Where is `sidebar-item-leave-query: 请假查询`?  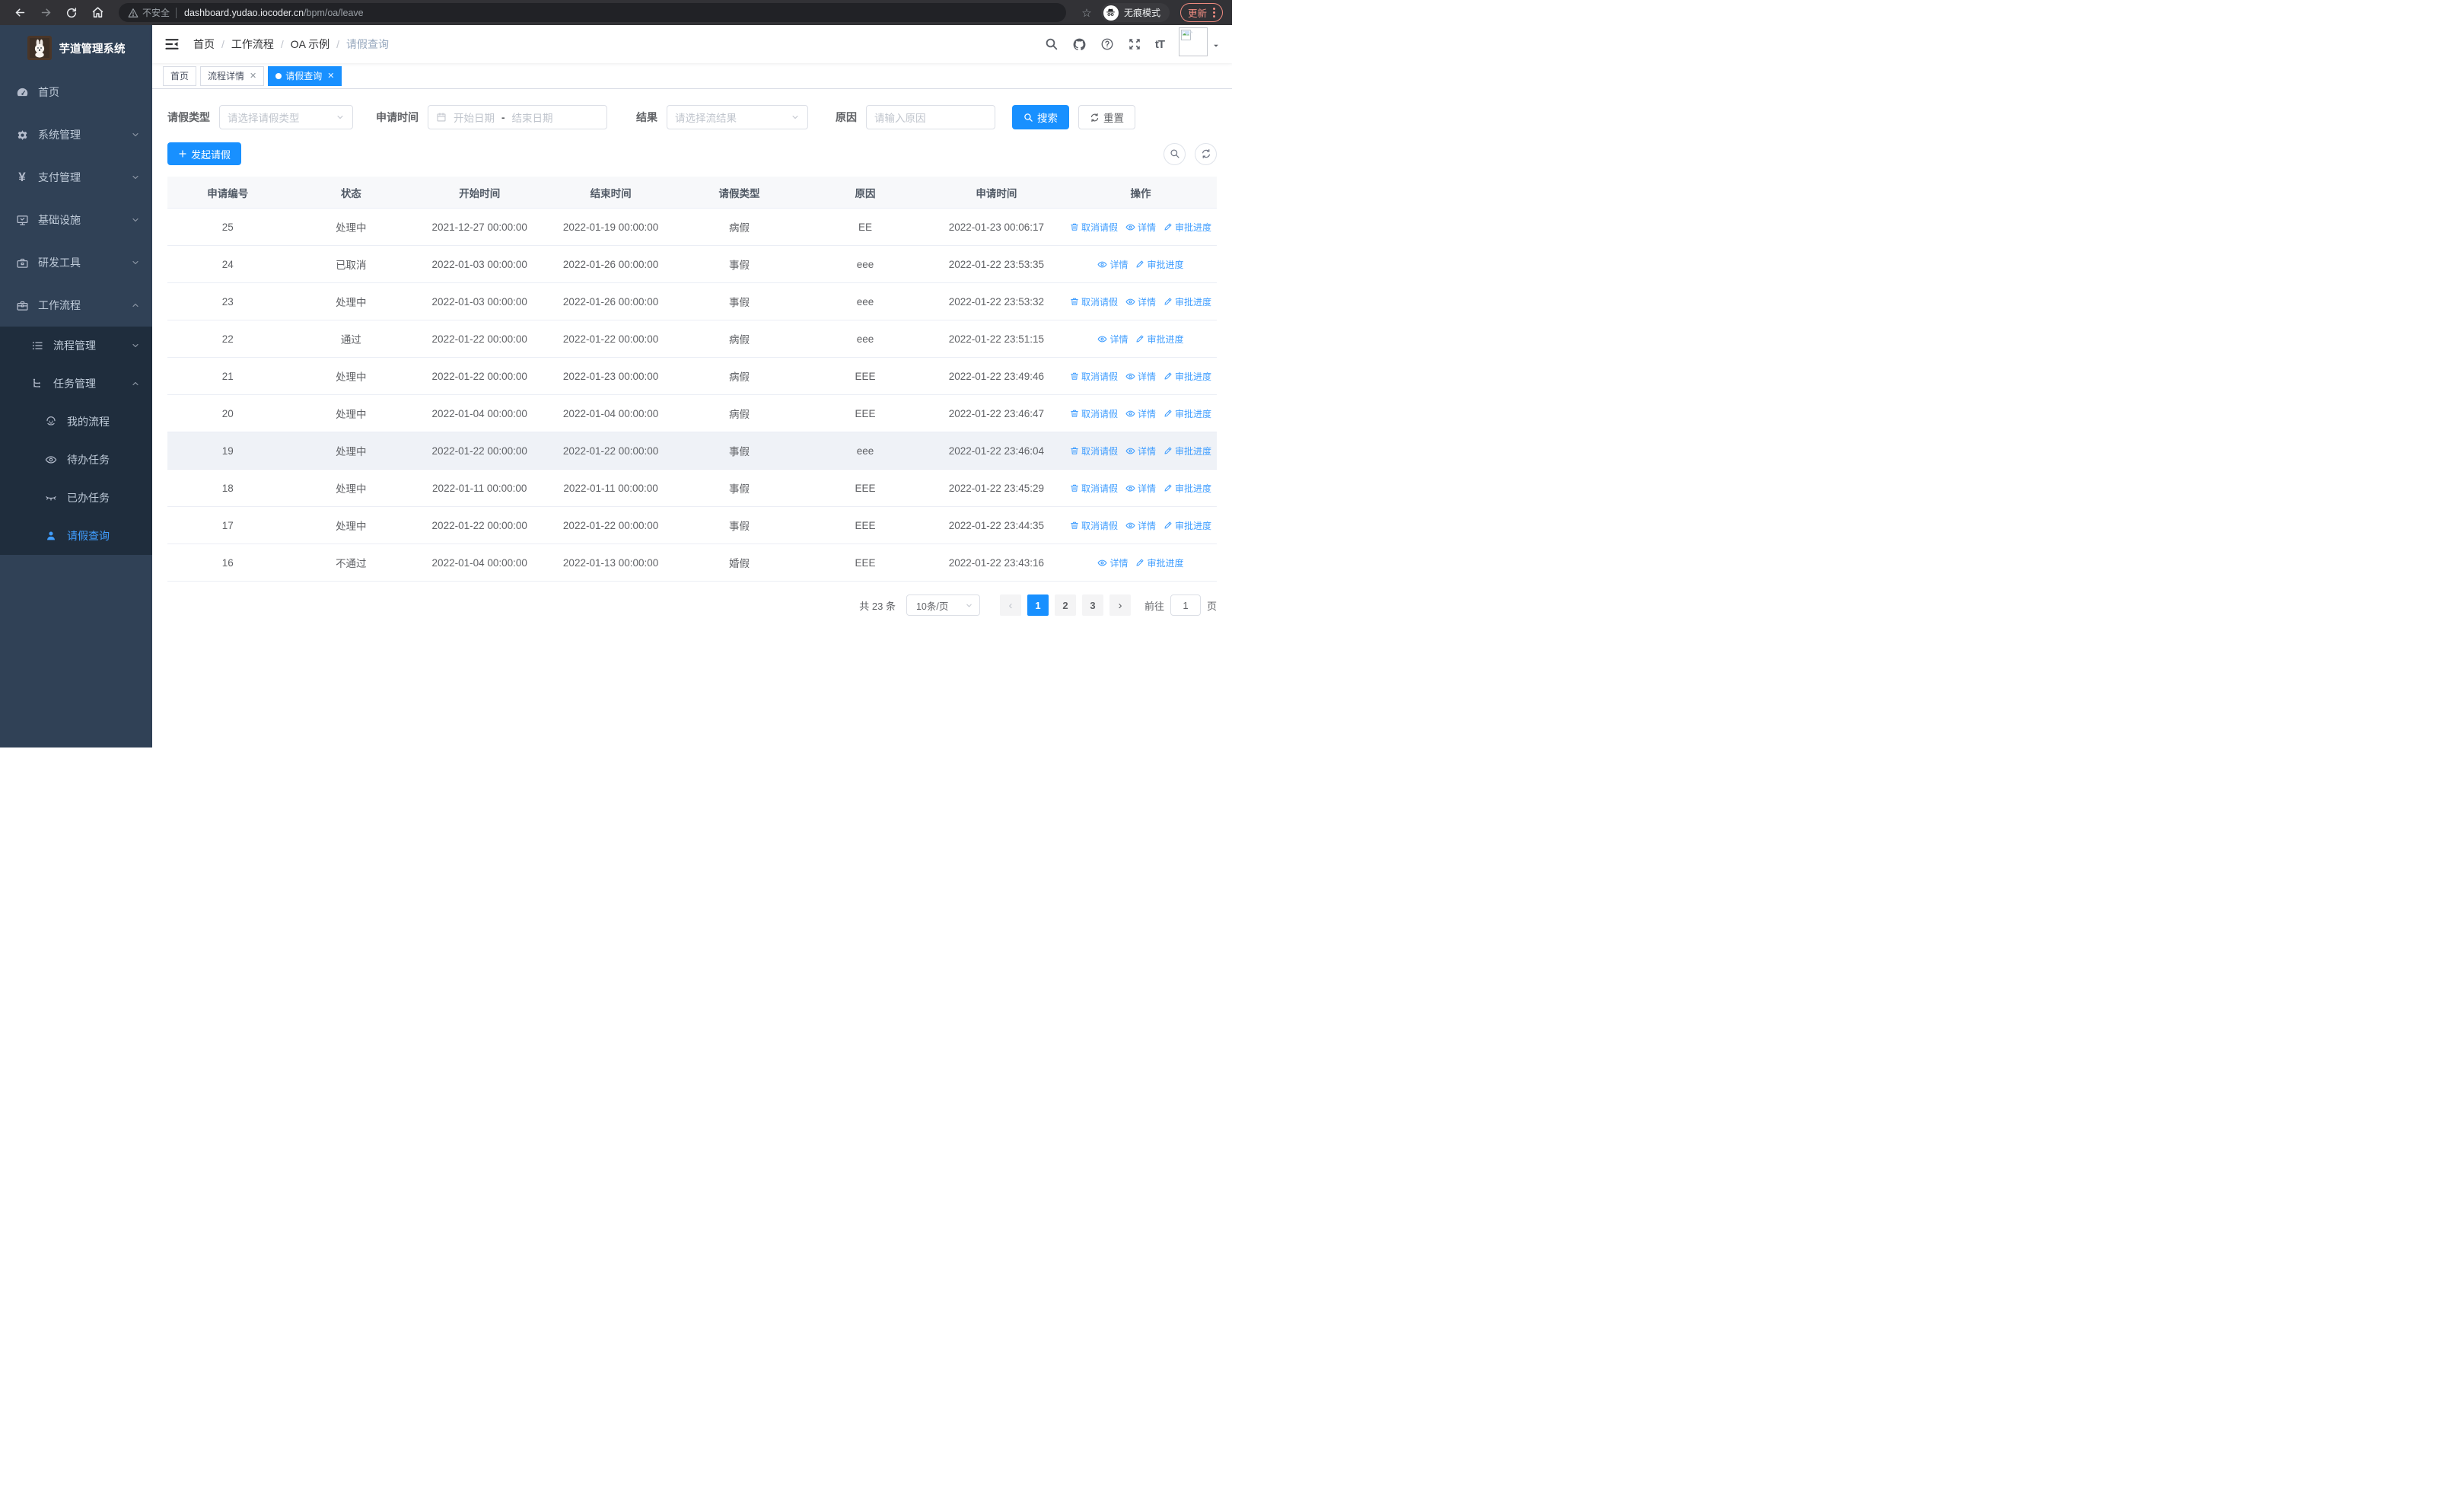
sidebar-item-leave-query: 请假查询 is located at coordinates (76, 536).